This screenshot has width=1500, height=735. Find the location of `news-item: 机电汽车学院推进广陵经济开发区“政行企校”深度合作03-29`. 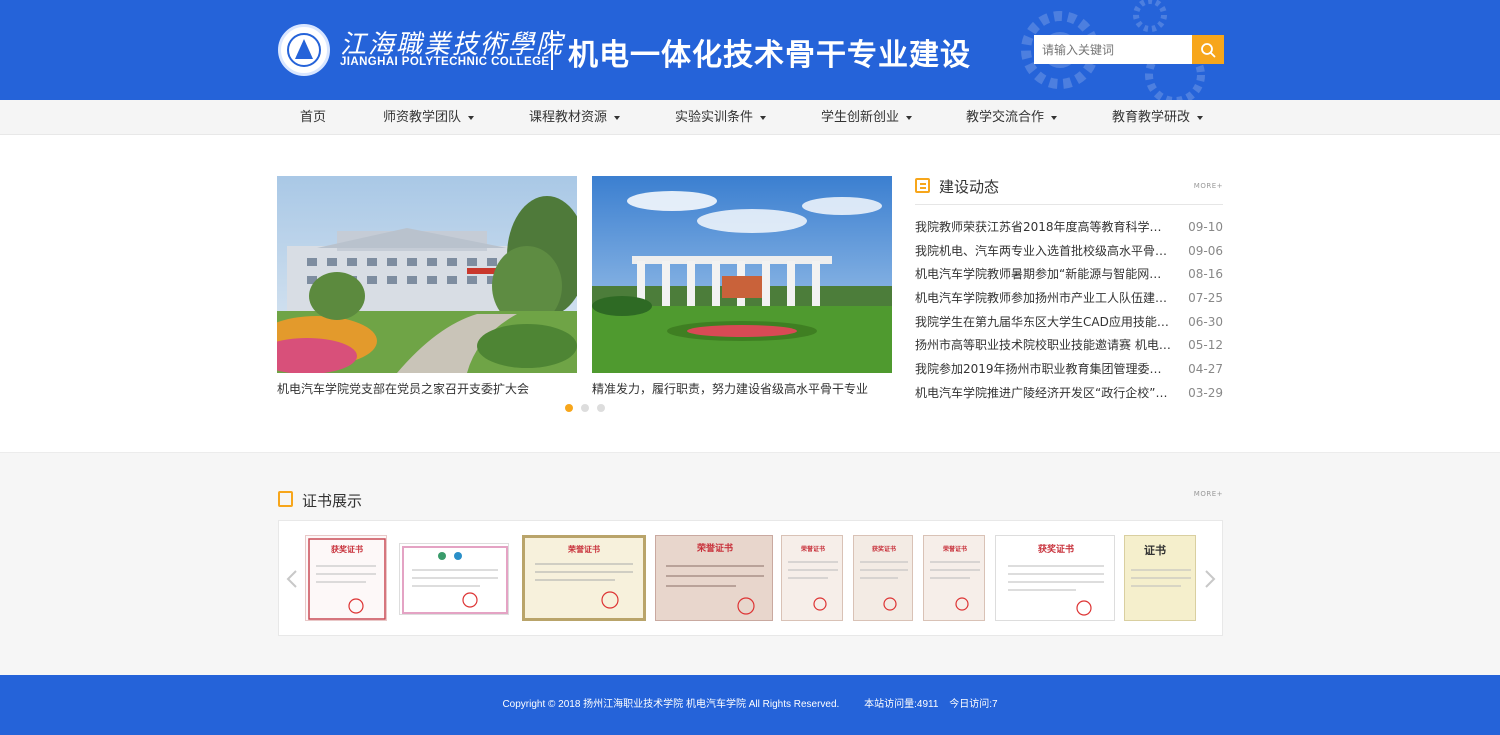

news-item: 机电汽车学院推进广陵经济开发区“政行企校”深度合作03-29 is located at coordinates (1069, 394).